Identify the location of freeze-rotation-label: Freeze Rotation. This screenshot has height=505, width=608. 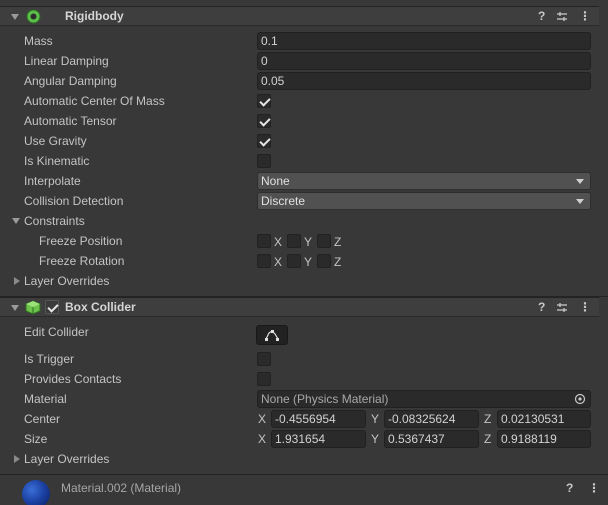
(82, 261).